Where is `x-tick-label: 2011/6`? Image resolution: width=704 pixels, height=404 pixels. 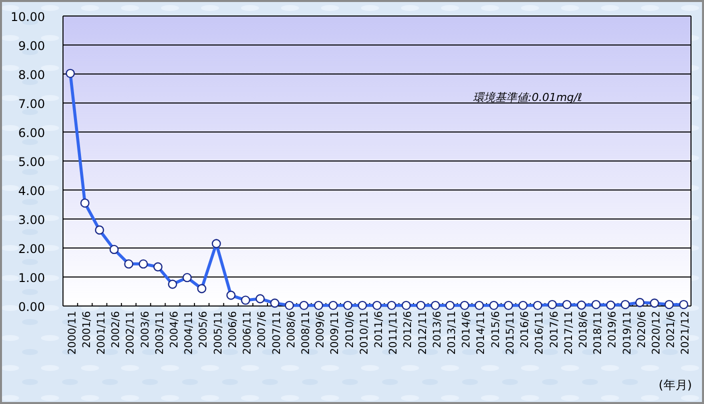 x-tick-label: 2011/6 is located at coordinates (379, 329).